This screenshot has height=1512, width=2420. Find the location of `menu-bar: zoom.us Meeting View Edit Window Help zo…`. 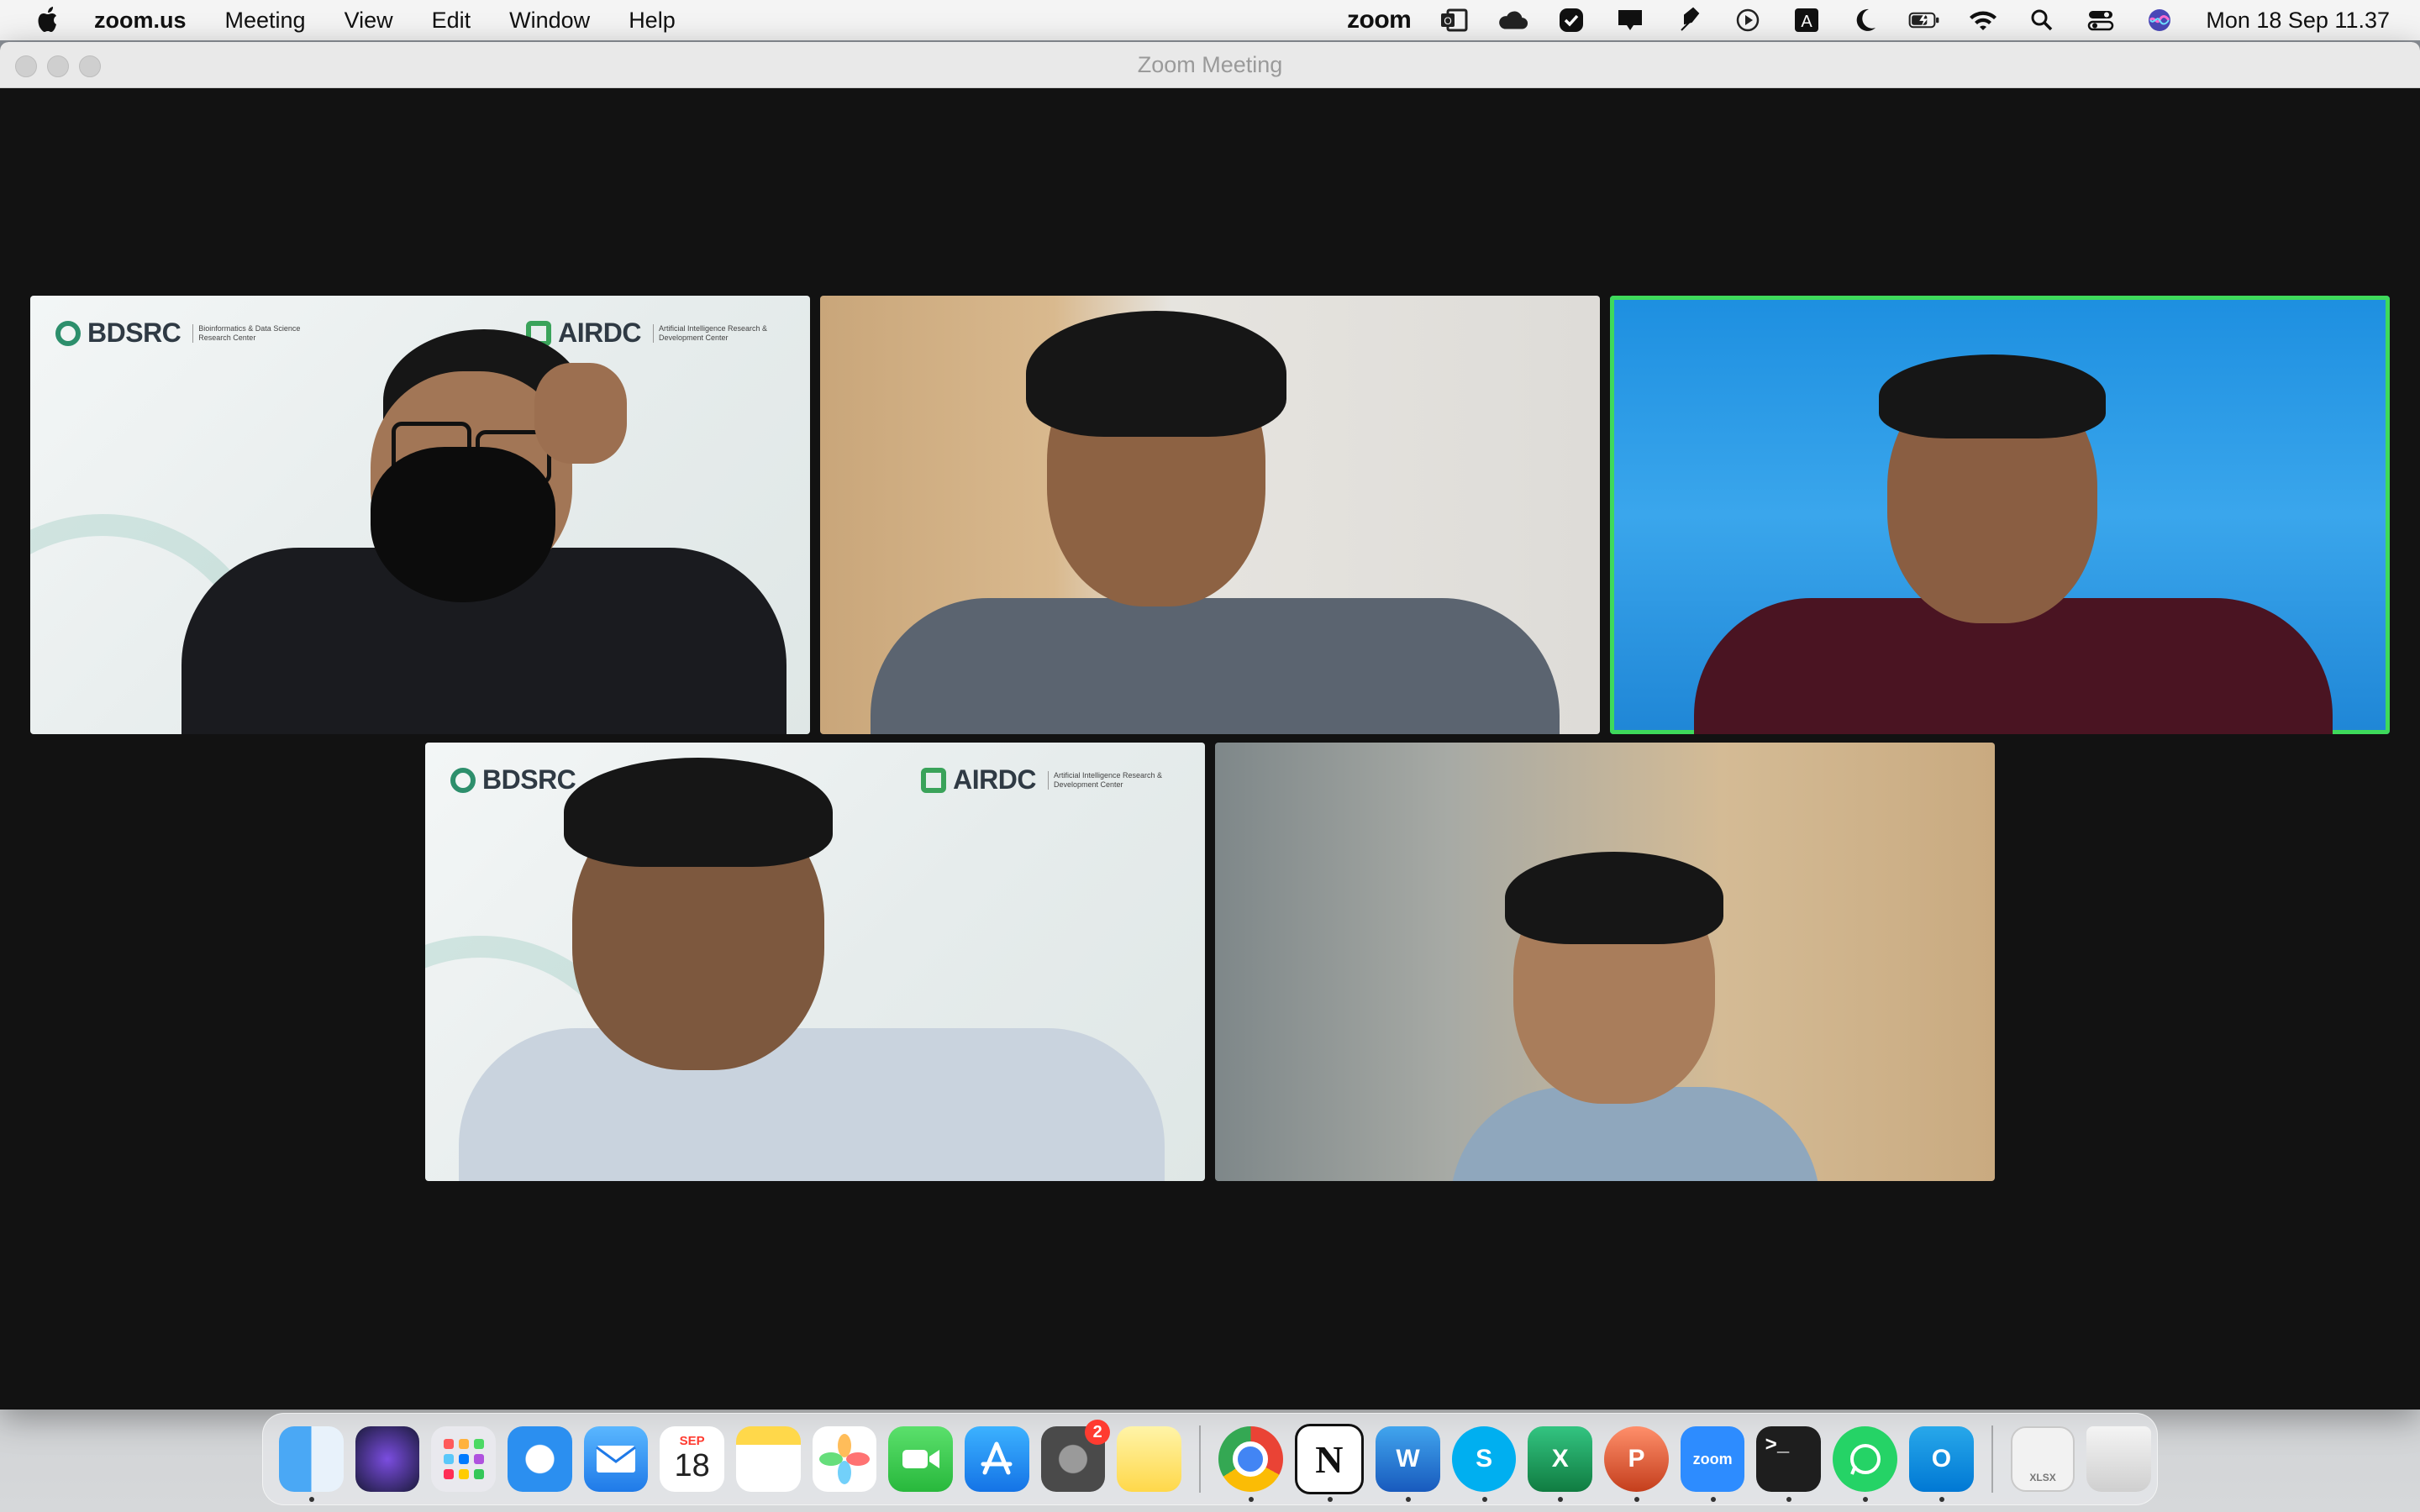

menu-bar: zoom.us Meeting View Edit Window Help zo… is located at coordinates (1210, 20).